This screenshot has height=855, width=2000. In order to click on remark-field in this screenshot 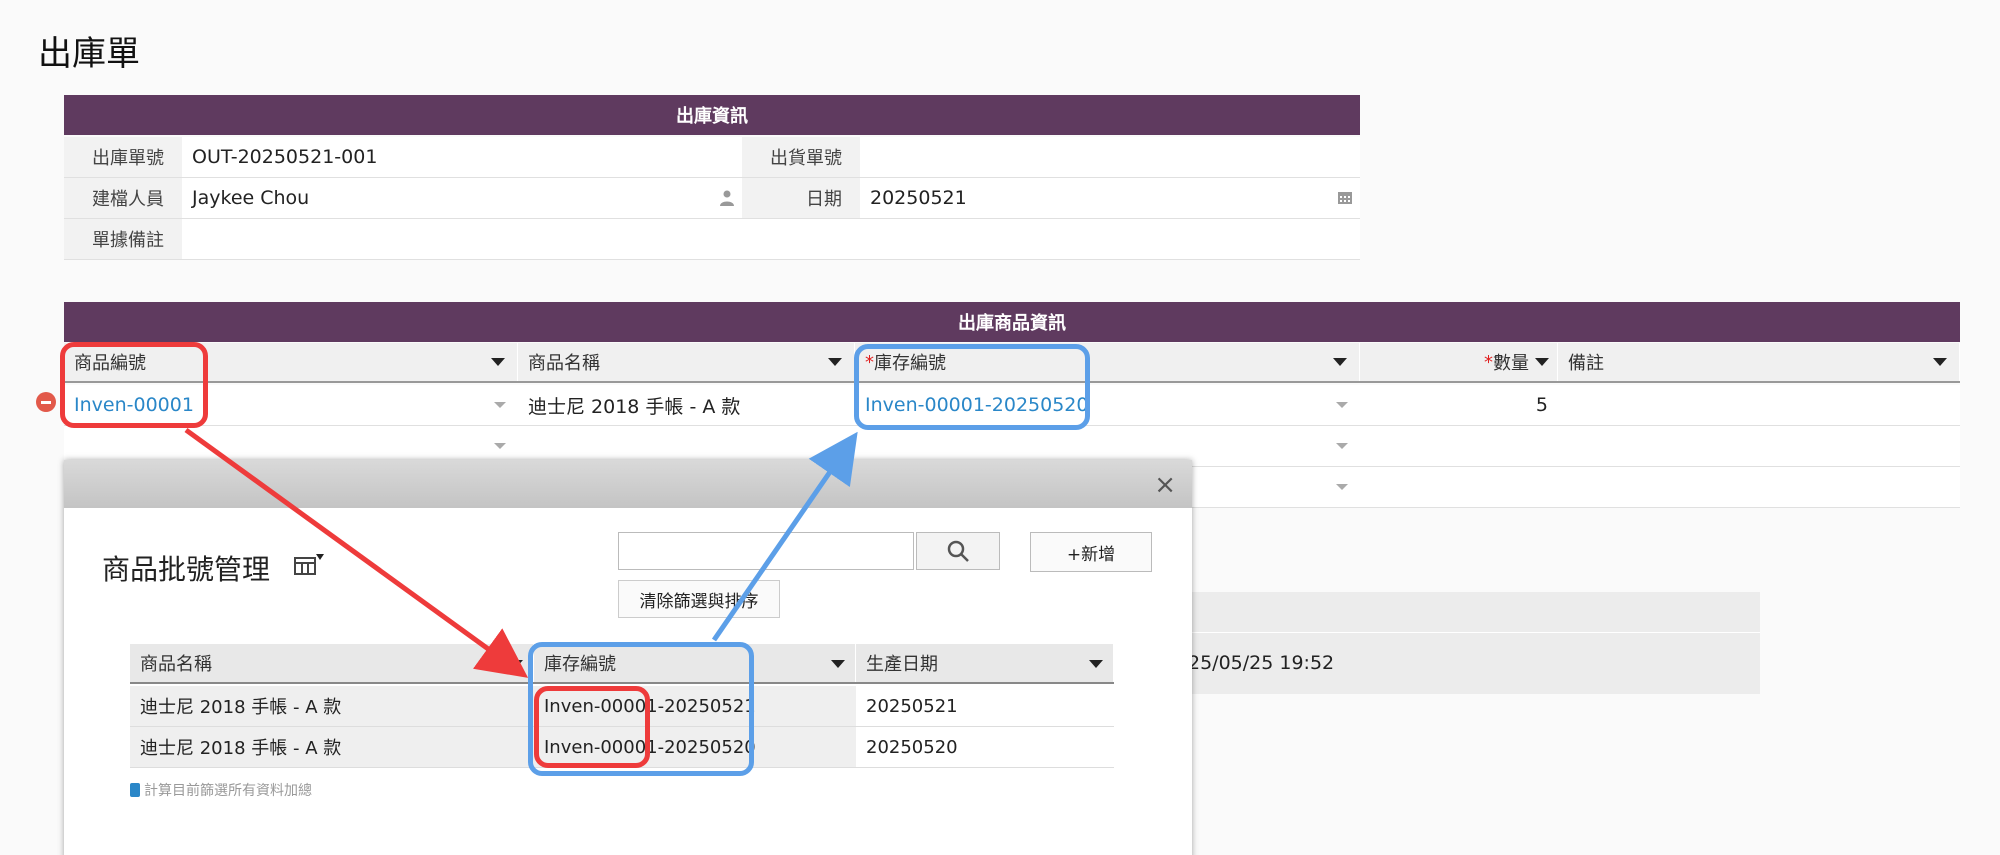, I will do `click(771, 239)`.